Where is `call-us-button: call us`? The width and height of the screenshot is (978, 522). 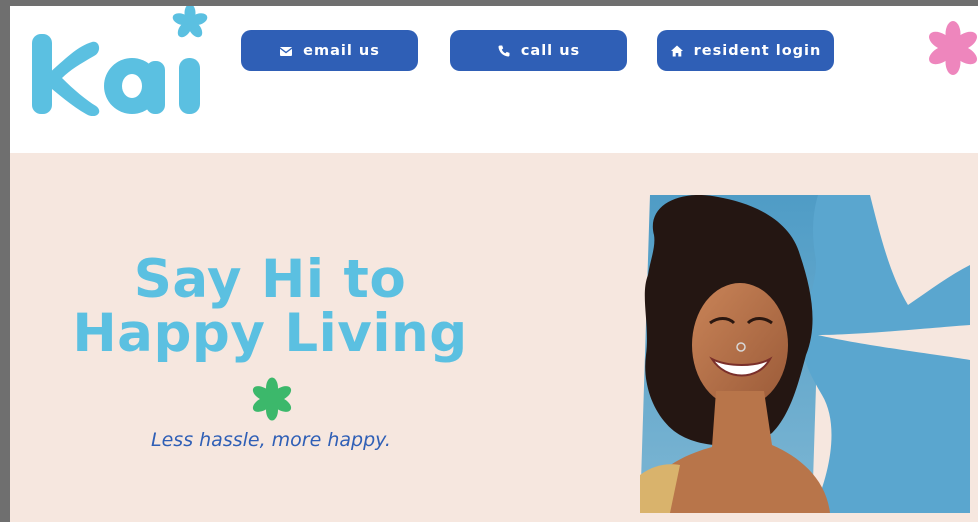
call-us-button: call us is located at coordinates (538, 50).